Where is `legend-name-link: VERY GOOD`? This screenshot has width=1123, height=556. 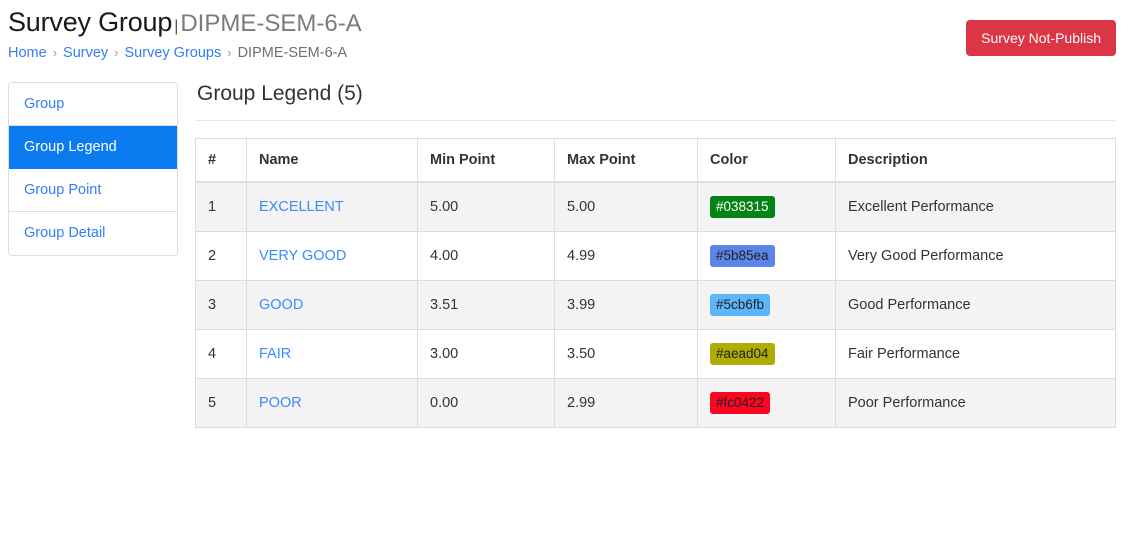
legend-name-link: VERY GOOD is located at coordinates (302, 256).